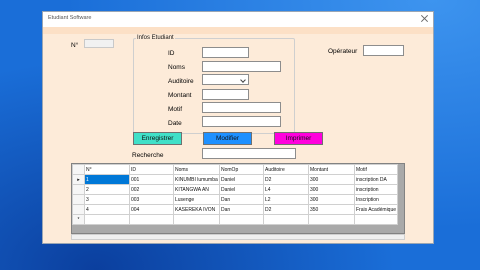 This screenshot has height=270, width=480. I want to click on new-row-asterisk-icon: *, so click(78, 219).